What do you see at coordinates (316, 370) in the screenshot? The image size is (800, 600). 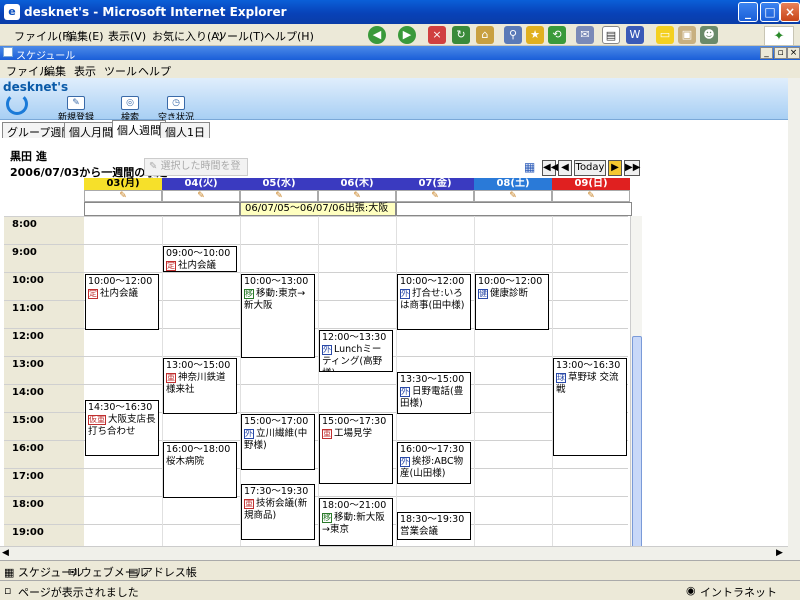 I see `hour-row: 13:00` at bounding box center [316, 370].